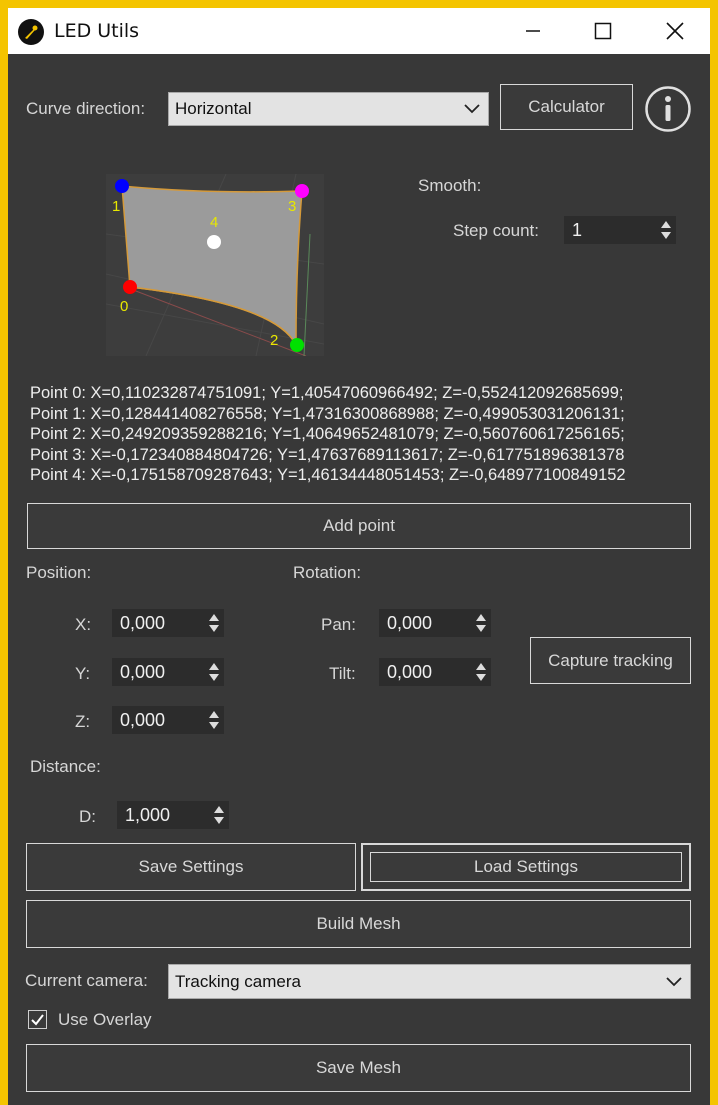 This screenshot has width=718, height=1105. I want to click on maximize-icon, so click(603, 31).